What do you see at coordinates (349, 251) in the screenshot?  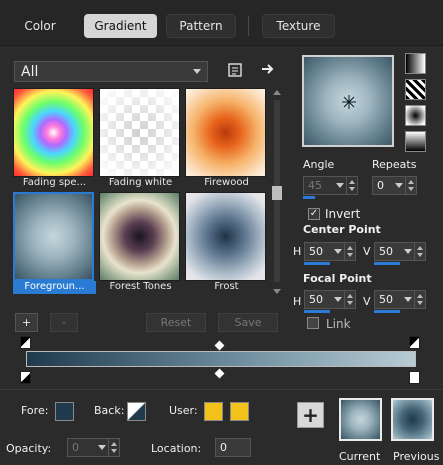 I see `center-h-stepper` at bounding box center [349, 251].